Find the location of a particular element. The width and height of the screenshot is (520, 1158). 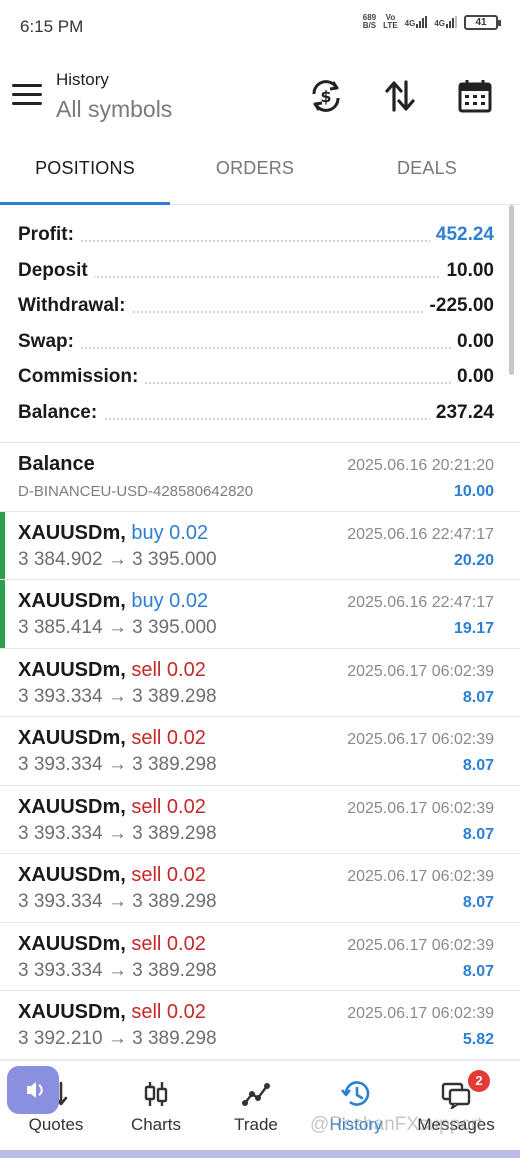

profit-value: 452.24 is located at coordinates (461, 235).